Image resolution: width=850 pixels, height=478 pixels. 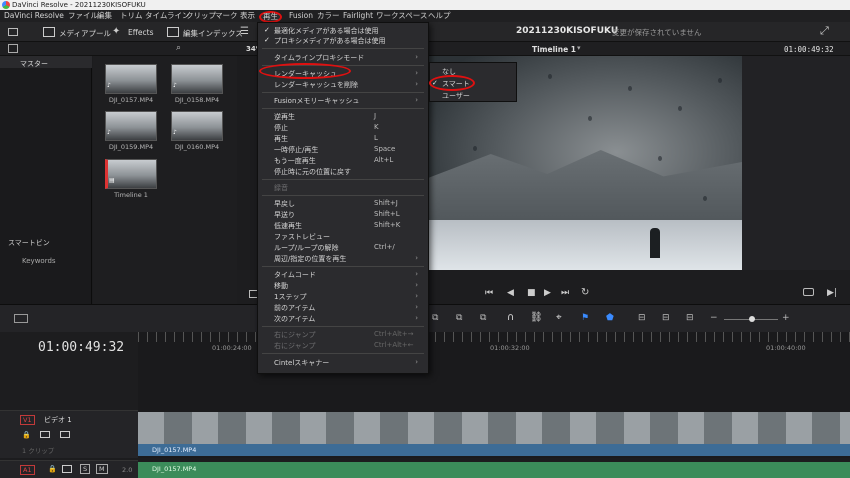 I want to click on menu-edit: 編集, so click(x=104, y=16).